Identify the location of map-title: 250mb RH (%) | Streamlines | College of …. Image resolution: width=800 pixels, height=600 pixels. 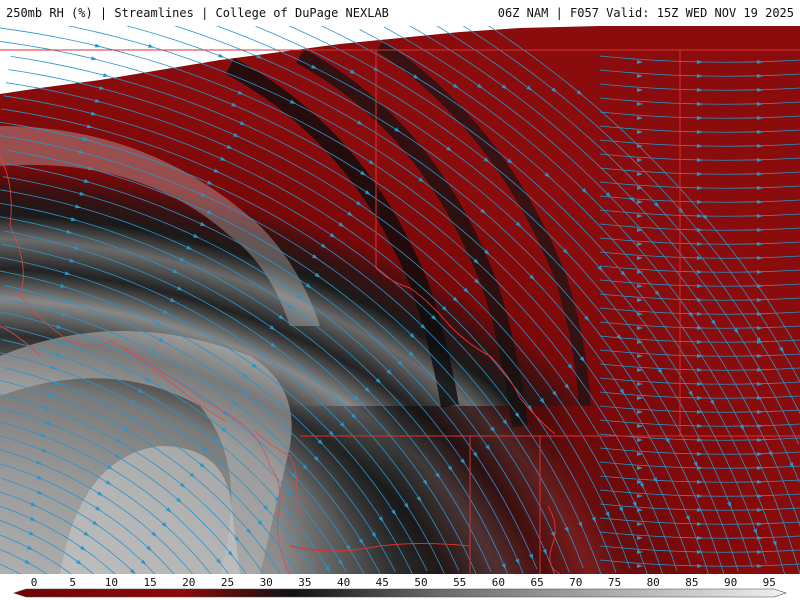
(197, 13).